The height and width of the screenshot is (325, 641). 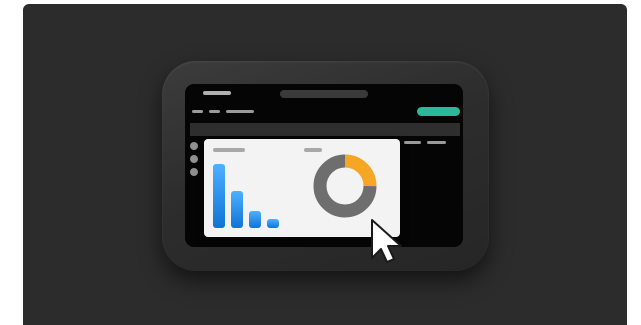 What do you see at coordinates (438, 111) in the screenshot?
I see `cta-button` at bounding box center [438, 111].